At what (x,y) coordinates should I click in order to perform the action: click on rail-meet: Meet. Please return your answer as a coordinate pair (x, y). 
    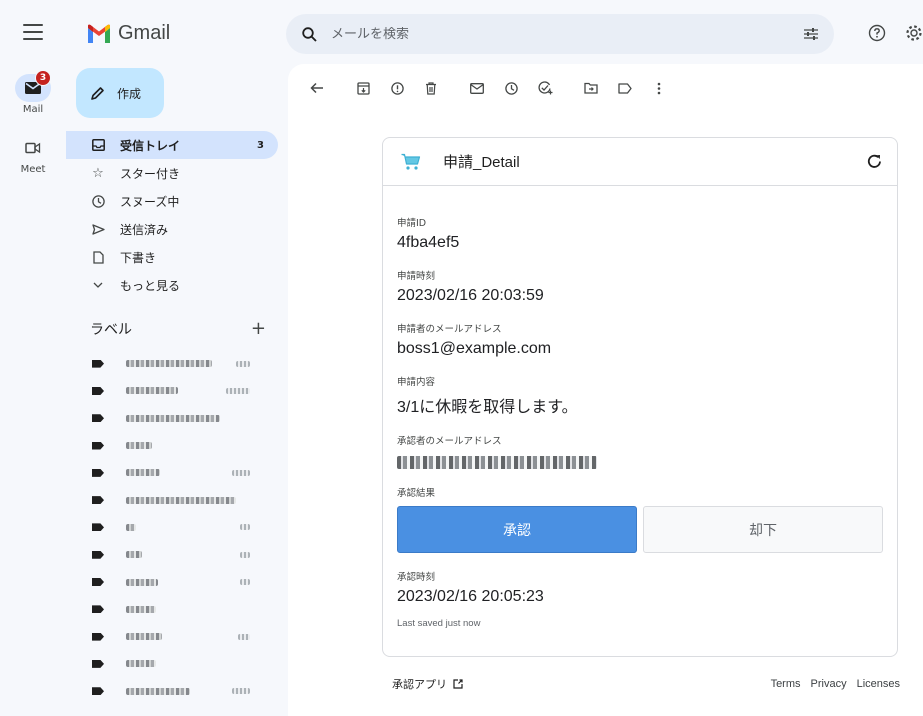
    Looking at the image, I should click on (33, 154).